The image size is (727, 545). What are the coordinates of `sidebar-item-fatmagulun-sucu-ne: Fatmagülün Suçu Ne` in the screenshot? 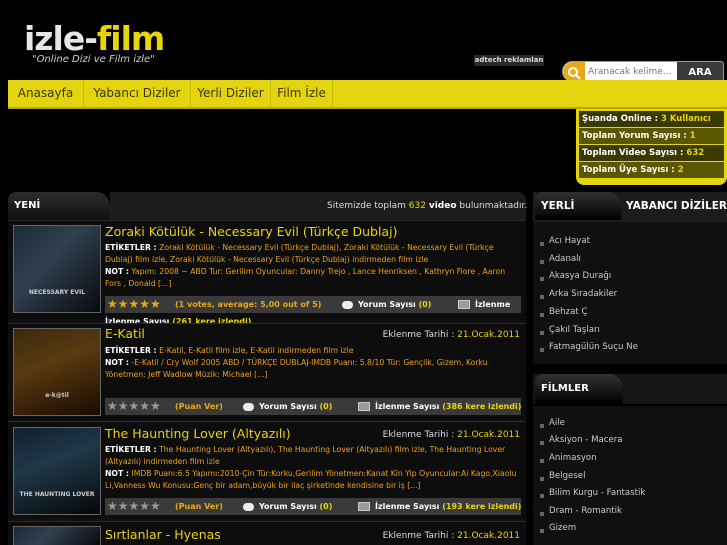 It's located at (593, 347).